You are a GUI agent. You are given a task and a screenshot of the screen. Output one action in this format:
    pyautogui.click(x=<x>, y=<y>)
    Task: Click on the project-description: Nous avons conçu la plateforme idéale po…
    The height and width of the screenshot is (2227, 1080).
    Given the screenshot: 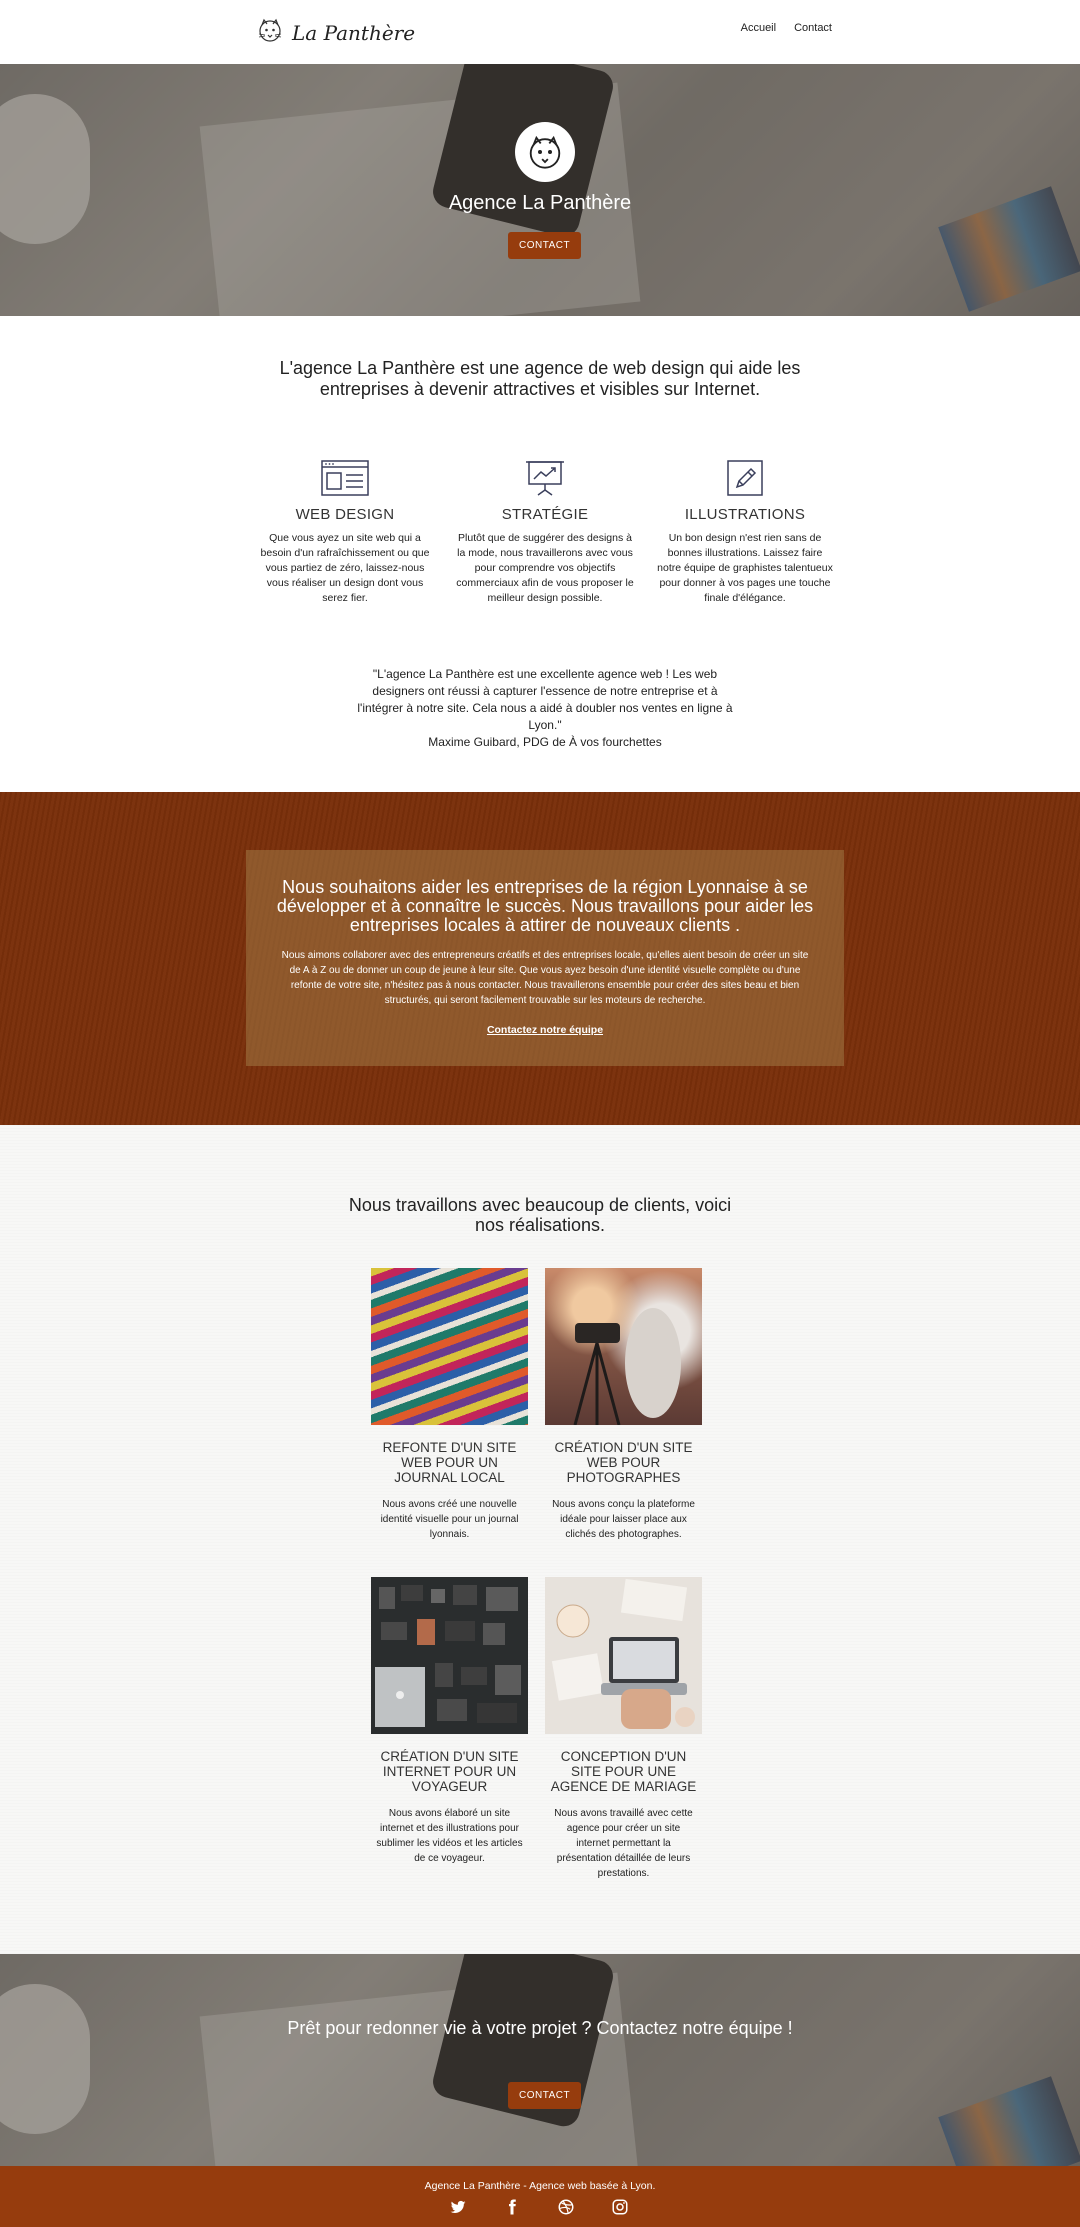 What is the action you would take?
    pyautogui.click(x=623, y=1519)
    